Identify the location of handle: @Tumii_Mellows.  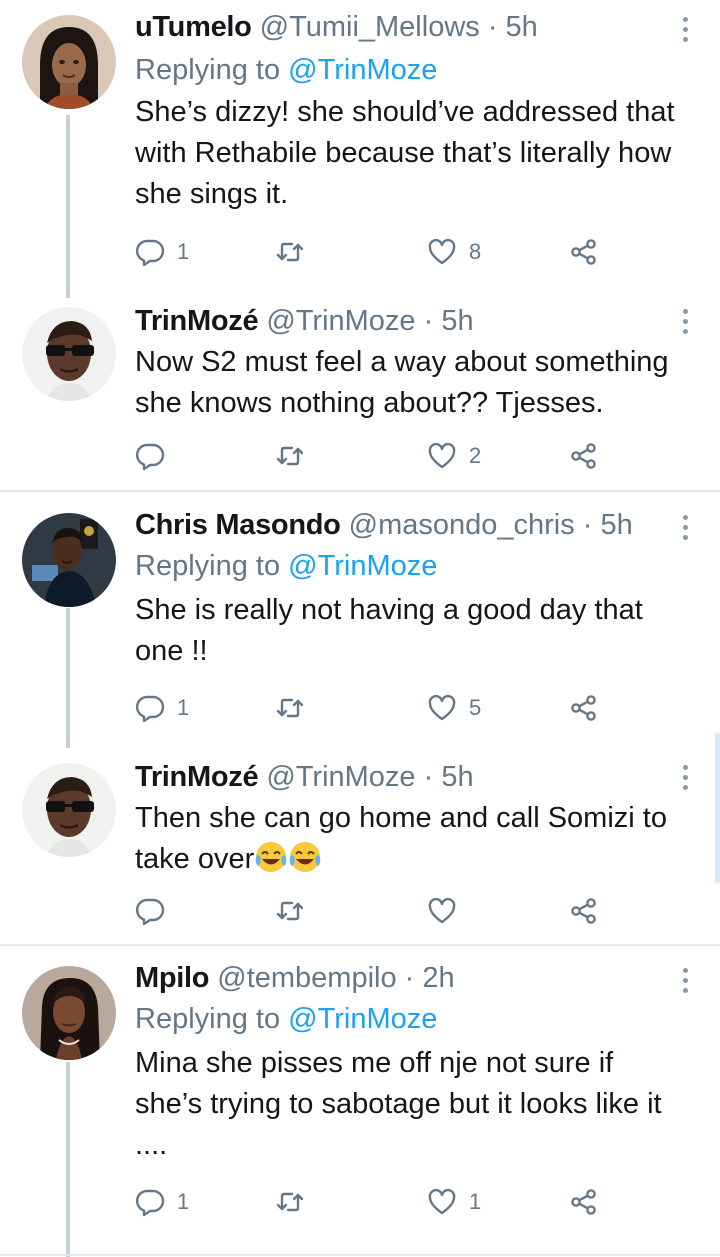
(370, 27).